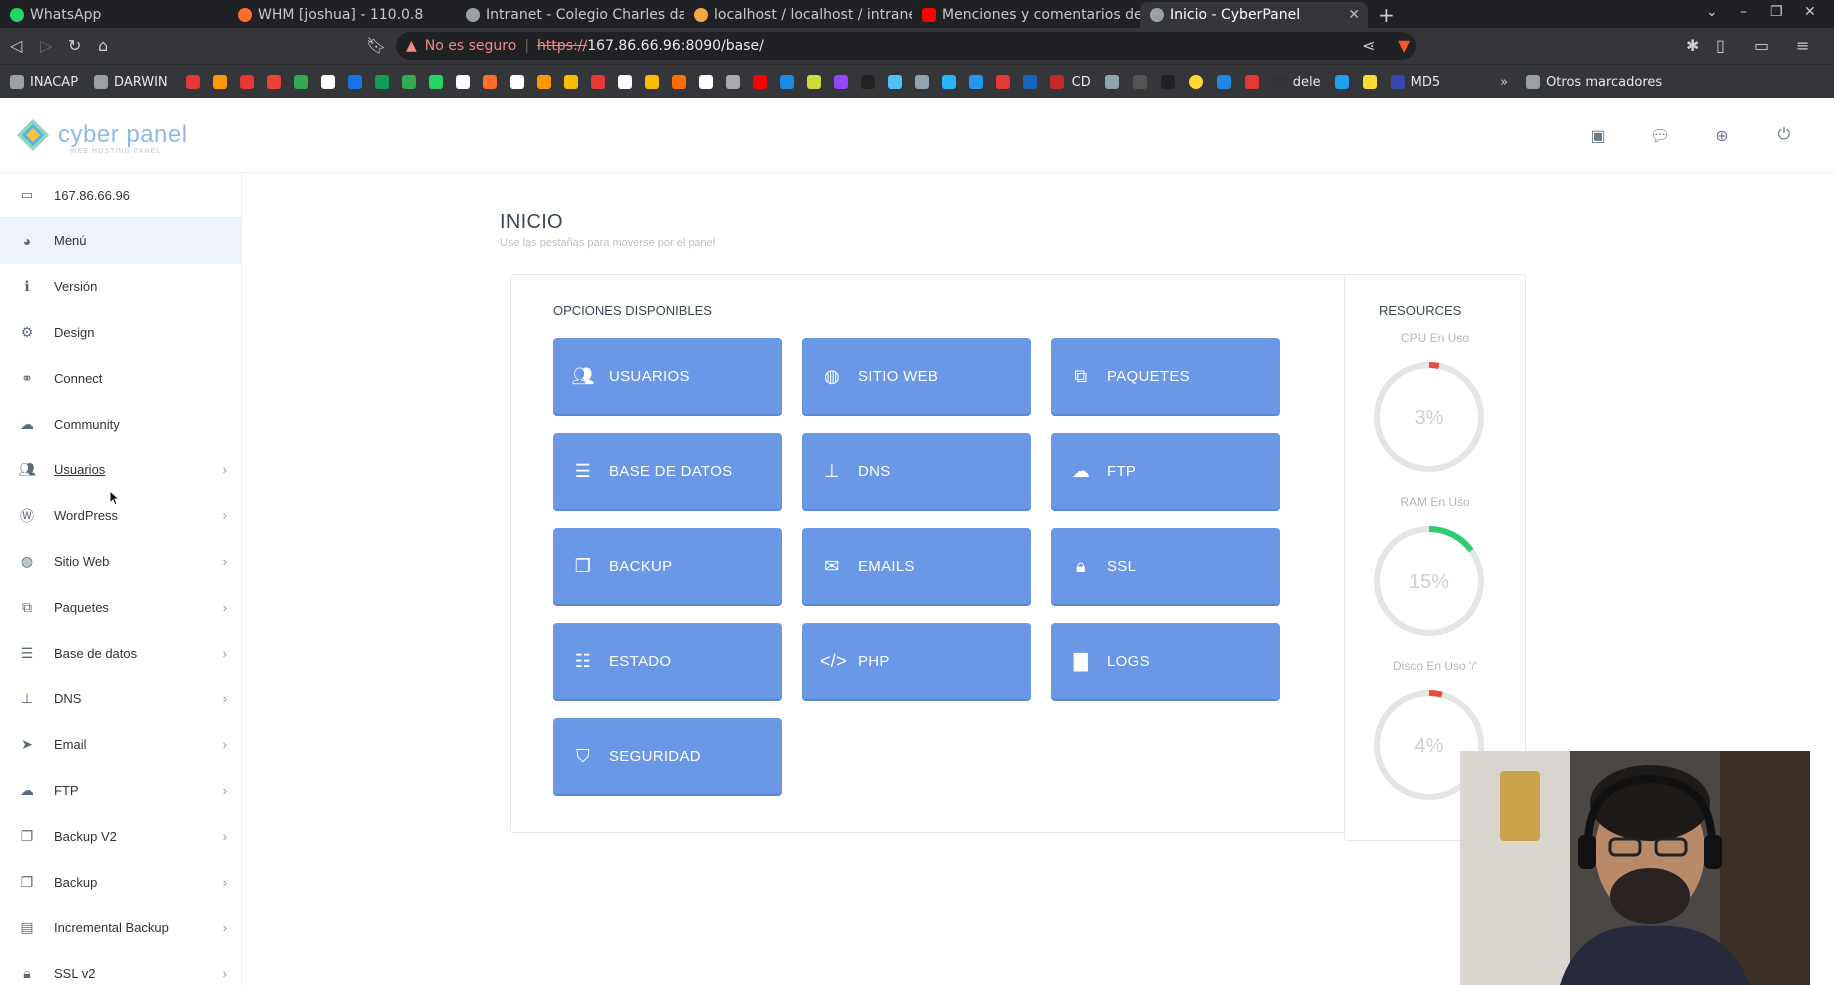 The image size is (1834, 985). I want to click on menu-icon: ≡, so click(1802, 45).